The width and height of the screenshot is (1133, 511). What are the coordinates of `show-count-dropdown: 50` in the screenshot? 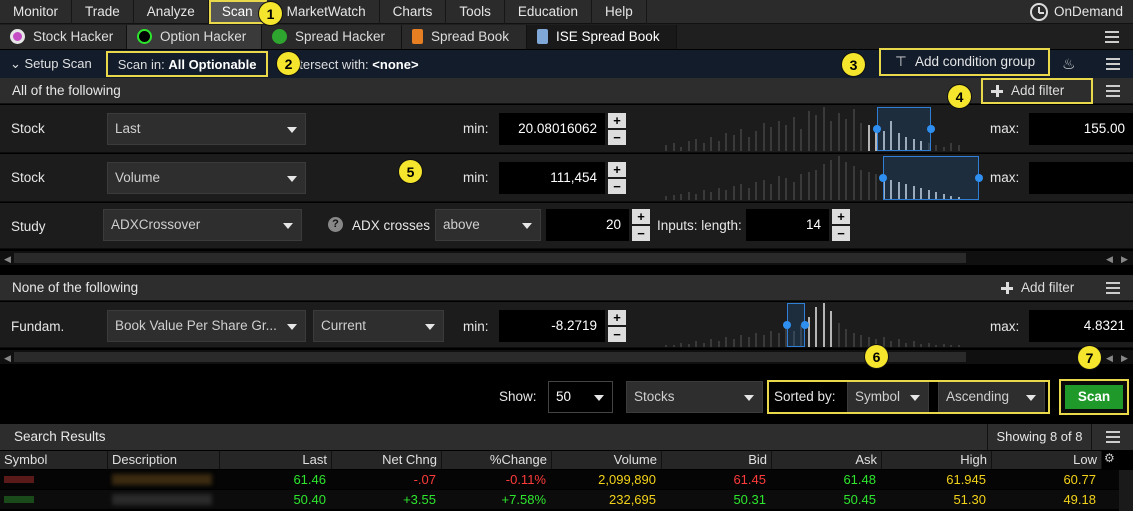 It's located at (580, 397).